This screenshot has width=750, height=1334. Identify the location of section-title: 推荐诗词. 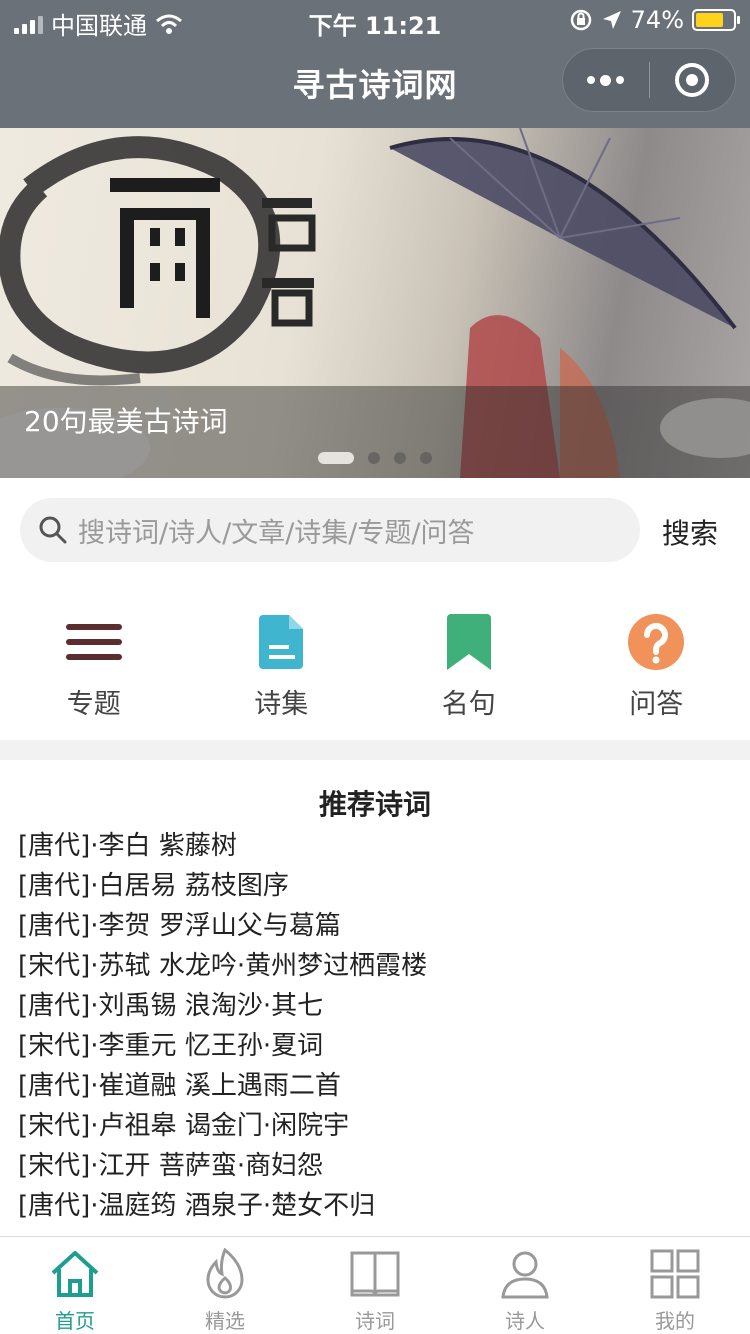
(374, 804).